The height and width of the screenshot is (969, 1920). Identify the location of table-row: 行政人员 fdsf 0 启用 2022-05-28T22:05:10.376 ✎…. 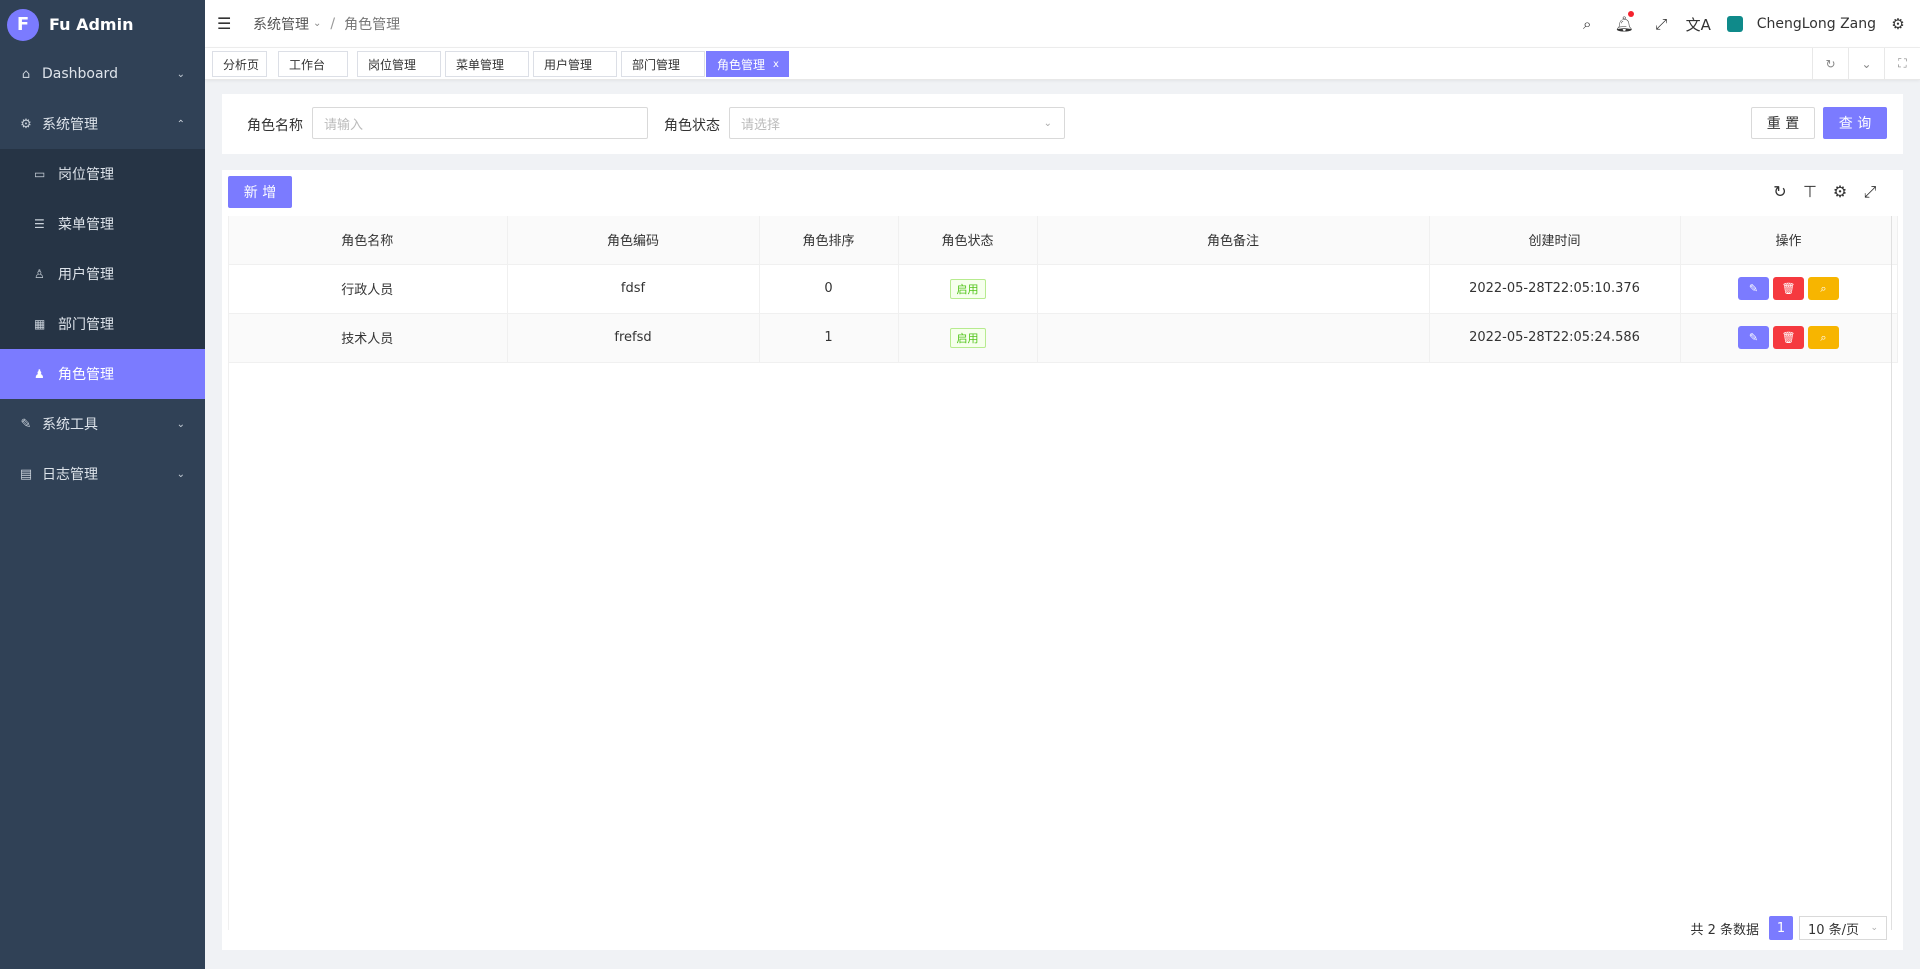
(1063, 289).